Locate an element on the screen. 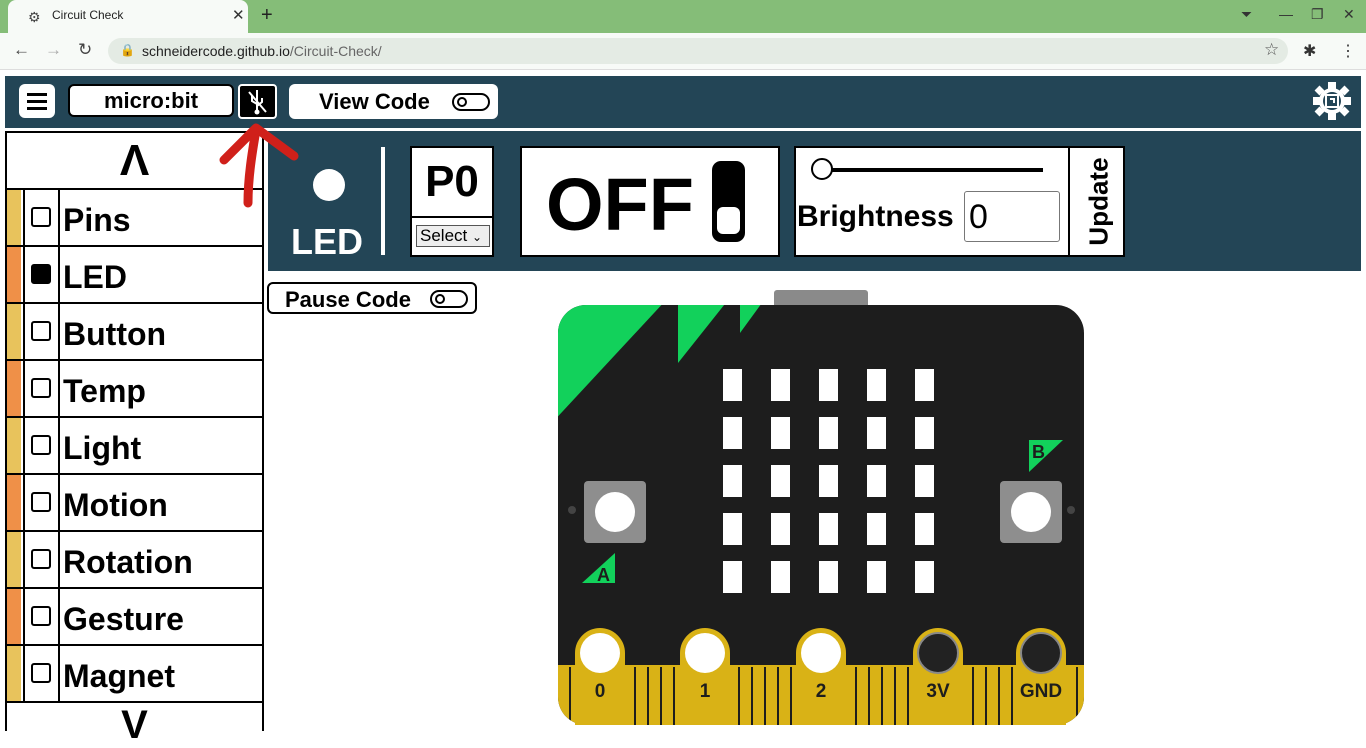  led-state-box: OFF is located at coordinates (650, 201).